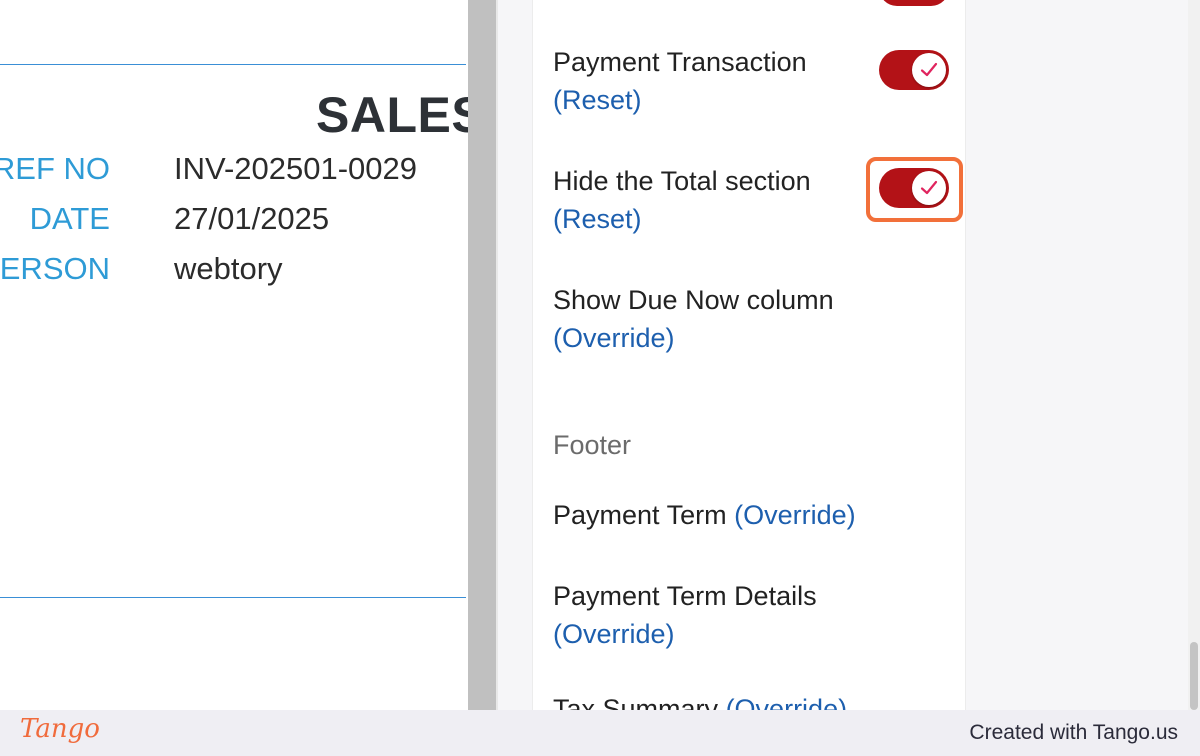  I want to click on checkmark-icon, so click(929, 69).